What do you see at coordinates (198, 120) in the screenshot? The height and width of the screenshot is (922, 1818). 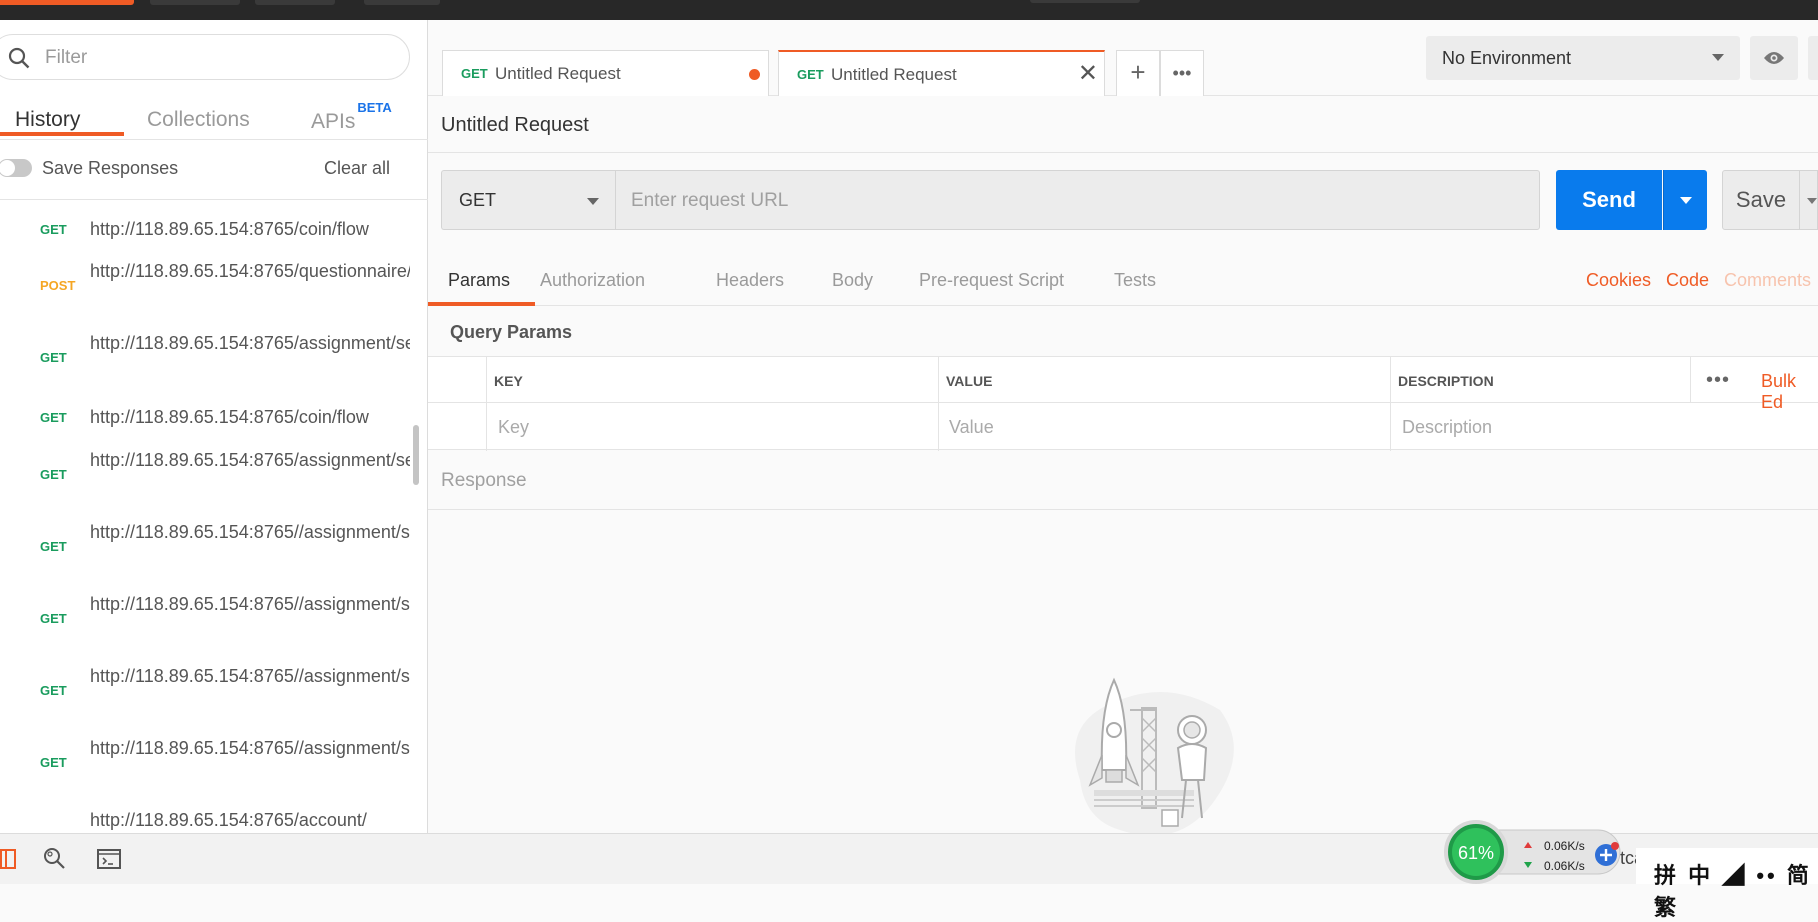 I see `tab-collections: Collections` at bounding box center [198, 120].